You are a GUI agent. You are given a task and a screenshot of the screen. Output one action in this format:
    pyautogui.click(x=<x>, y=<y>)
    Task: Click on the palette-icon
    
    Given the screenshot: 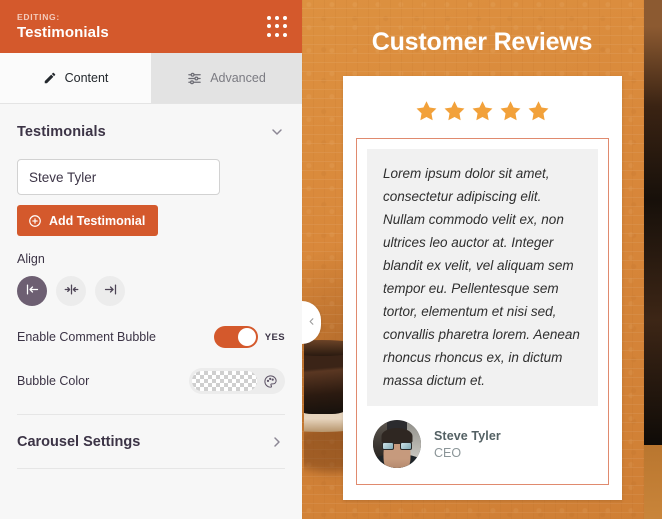 What is the action you would take?
    pyautogui.click(x=270, y=381)
    